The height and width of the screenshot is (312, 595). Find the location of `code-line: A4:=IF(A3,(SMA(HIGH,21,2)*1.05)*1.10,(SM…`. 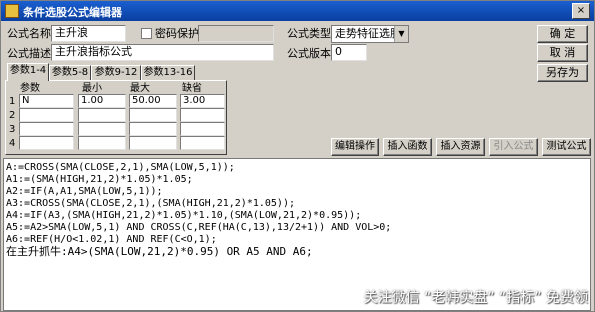

code-line: A4:=IF(A3,(SMA(HIGH,21,2)*1.05)*1.10,(SM… is located at coordinates (184, 215).